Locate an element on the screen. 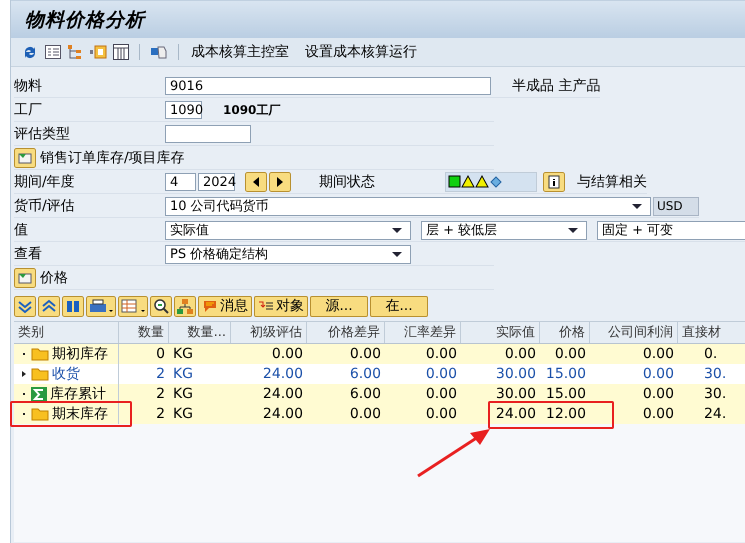  plant-field: 1090 is located at coordinates (183, 110).